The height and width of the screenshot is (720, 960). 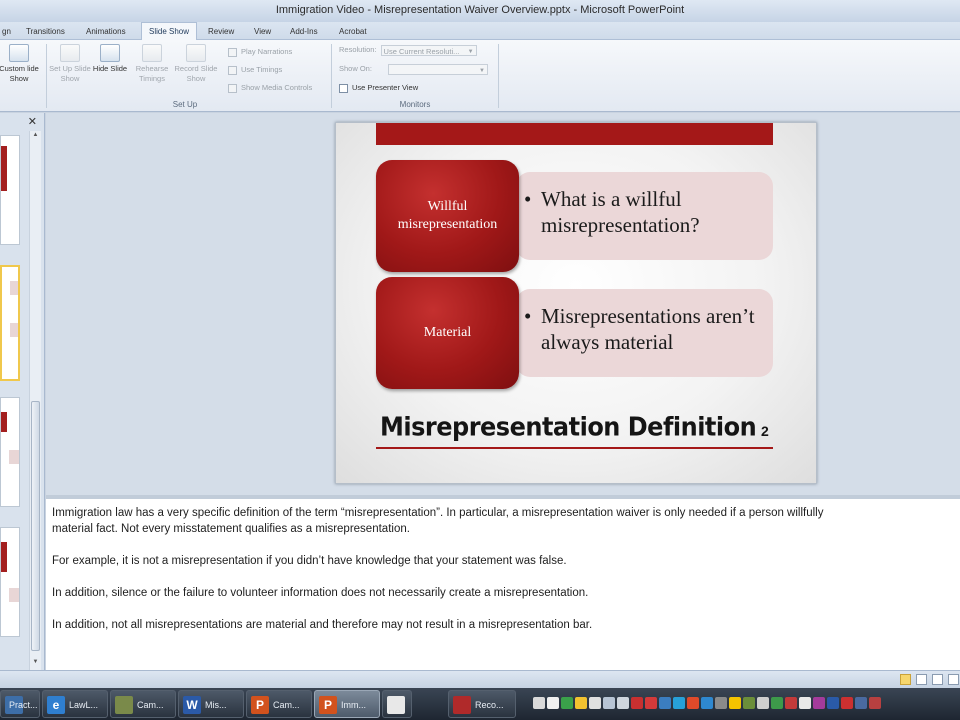 I want to click on custom-show-icon, so click(x=19, y=53).